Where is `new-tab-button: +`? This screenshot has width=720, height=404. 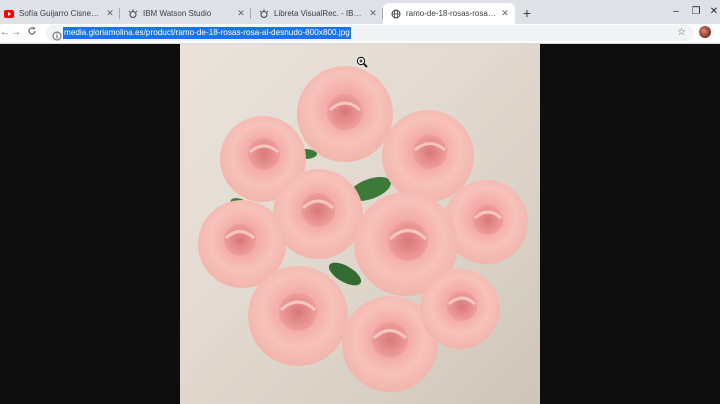 new-tab-button: + is located at coordinates (527, 13).